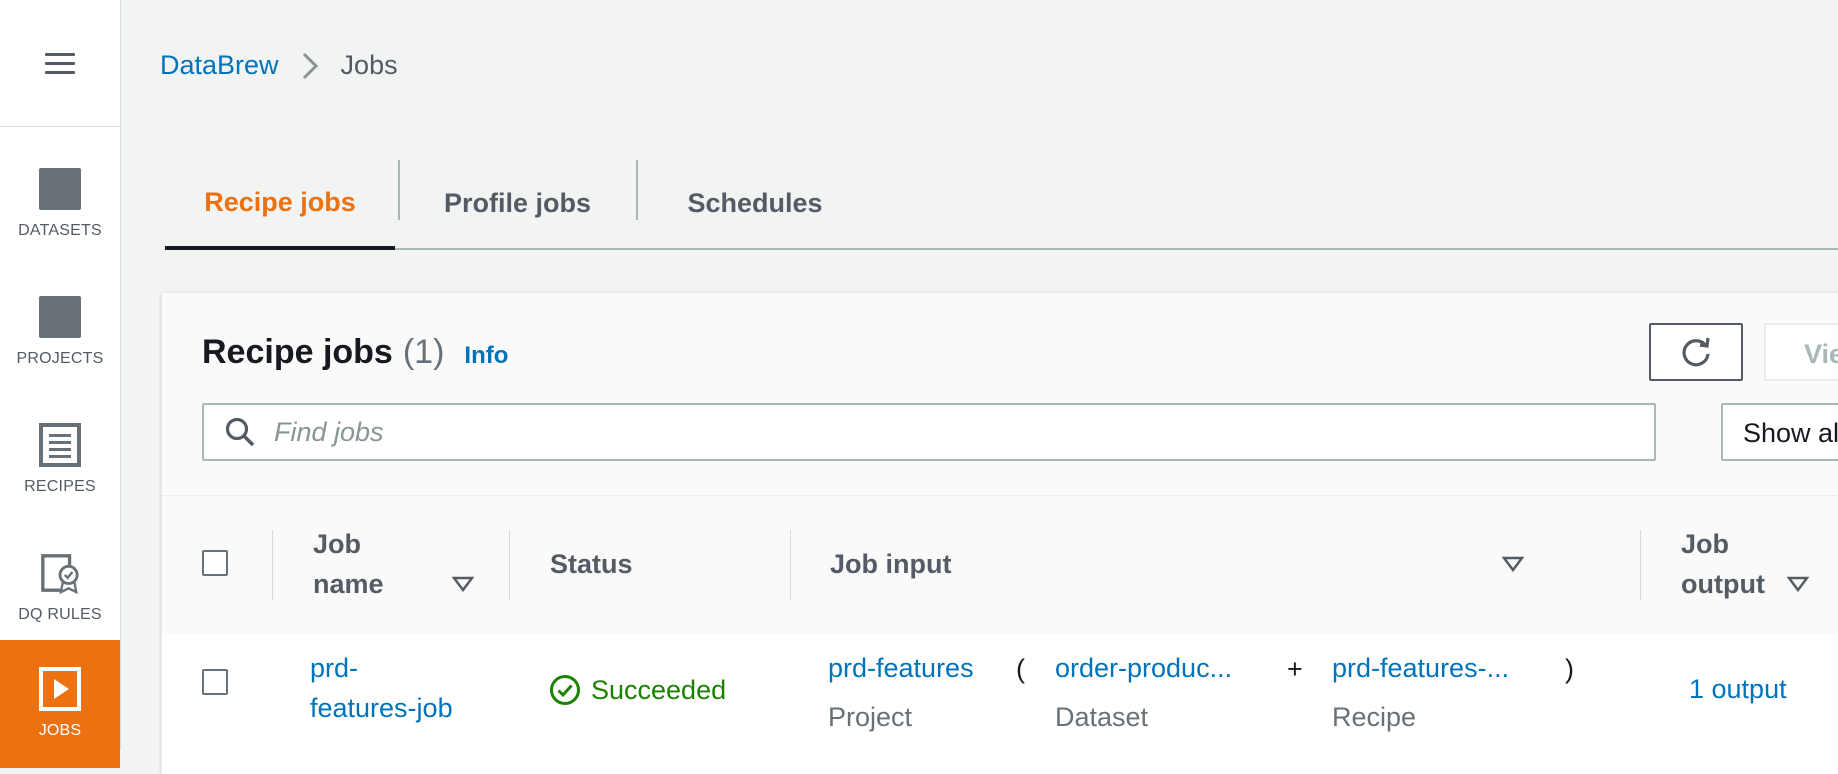 The height and width of the screenshot is (774, 1838). I want to click on refresh-button, so click(1696, 352).